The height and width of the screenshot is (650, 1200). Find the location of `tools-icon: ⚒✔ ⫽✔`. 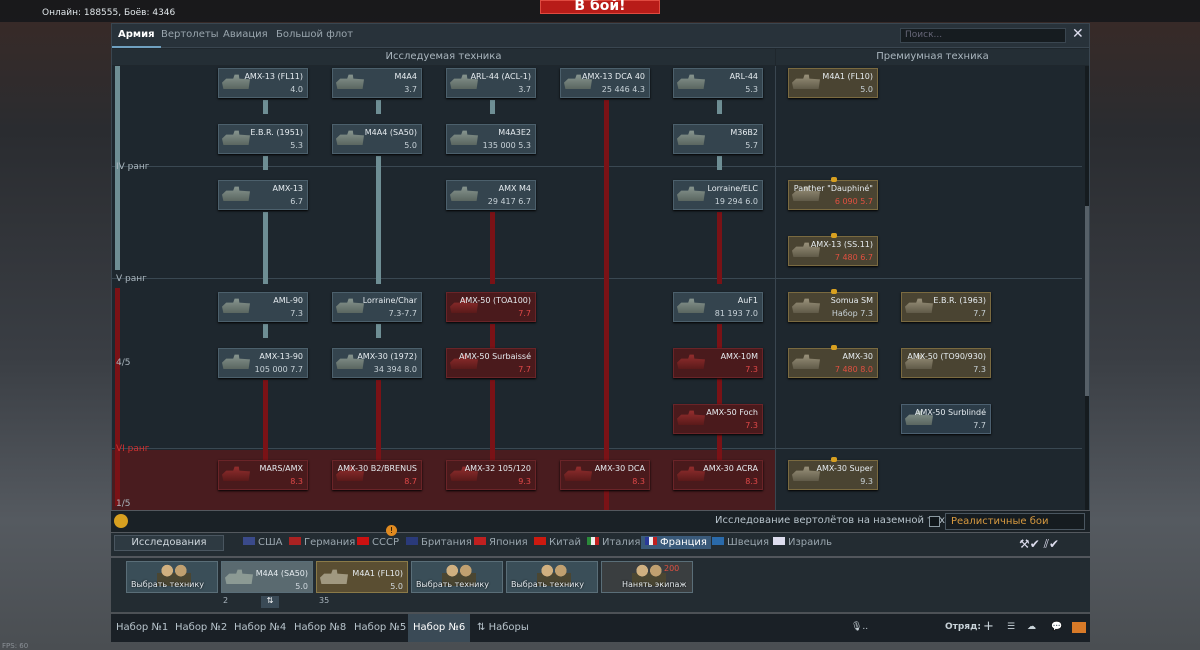

tools-icon: ⚒✔ ⫽✔ is located at coordinates (1039, 544).